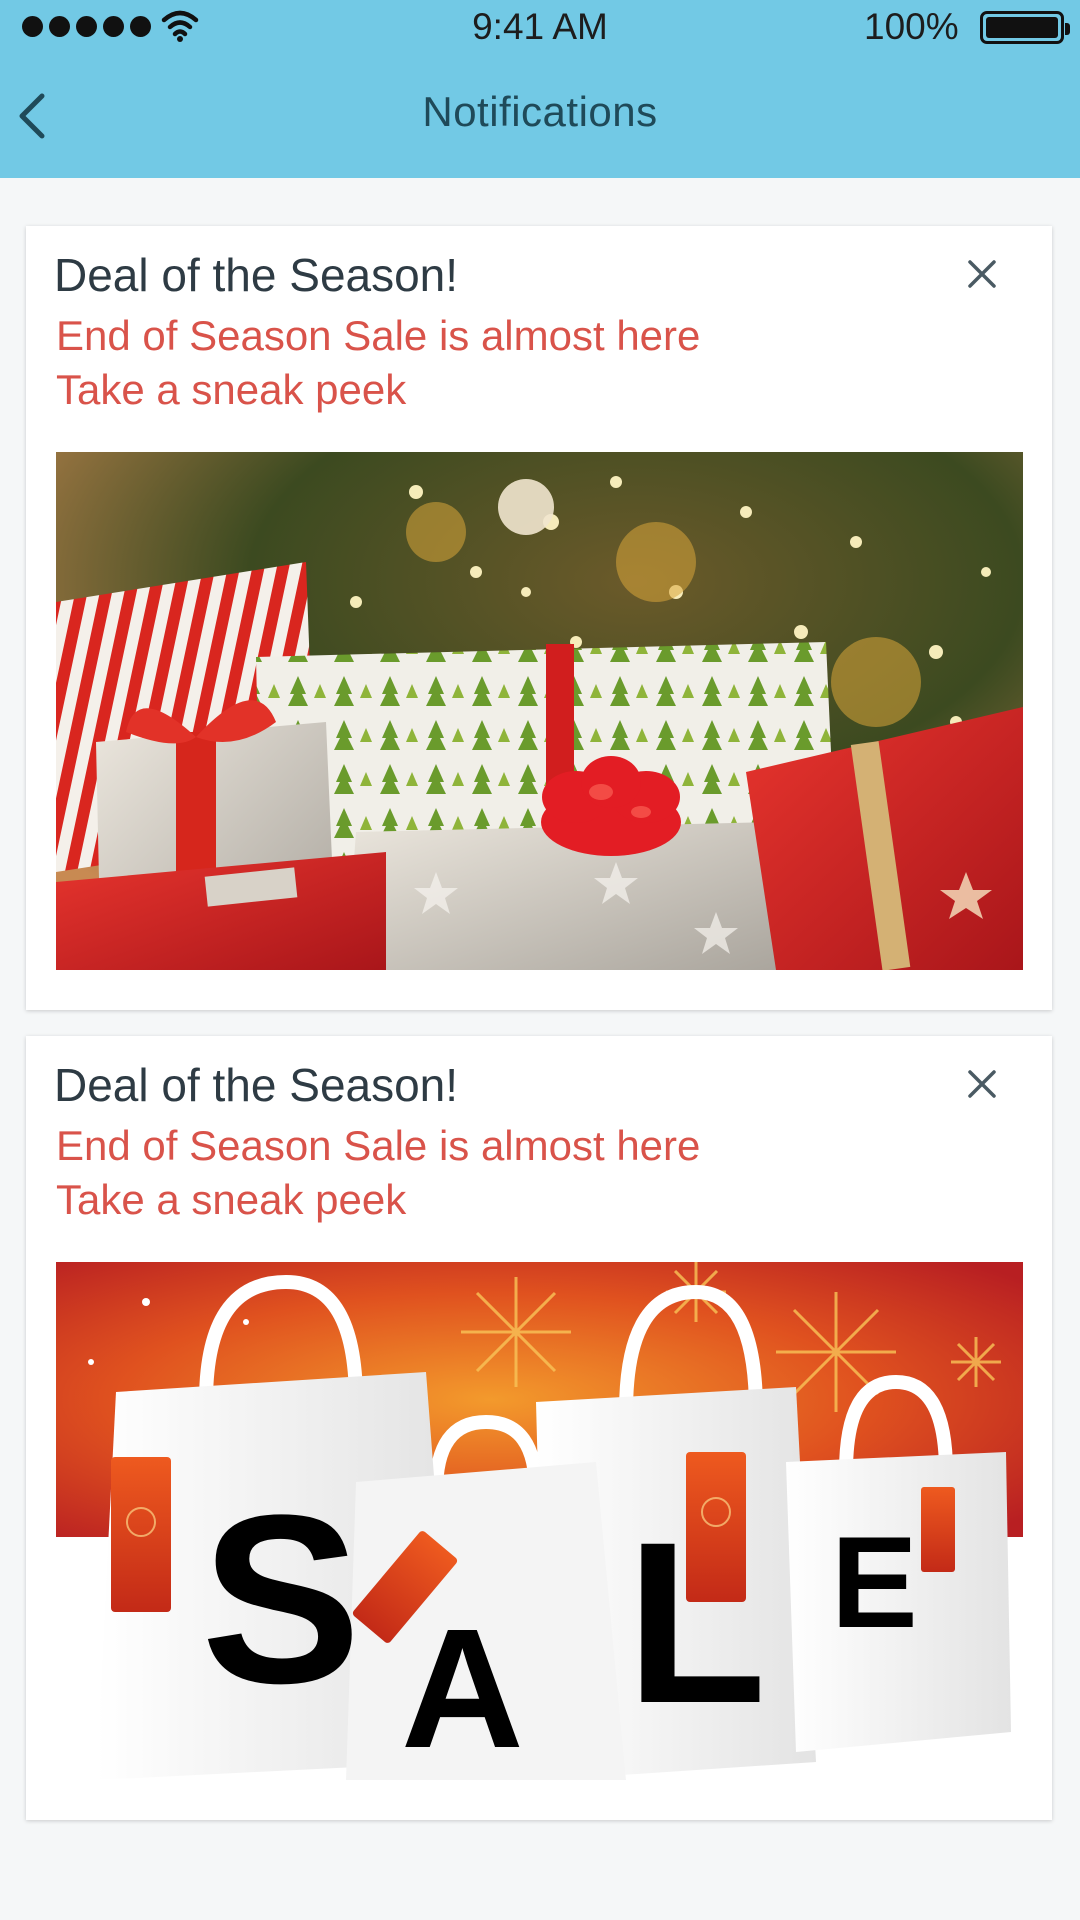 Image resolution: width=1080 pixels, height=1920 pixels. Describe the element at coordinates (911, 26) in the screenshot. I see `battery-percentage: 100%` at that location.